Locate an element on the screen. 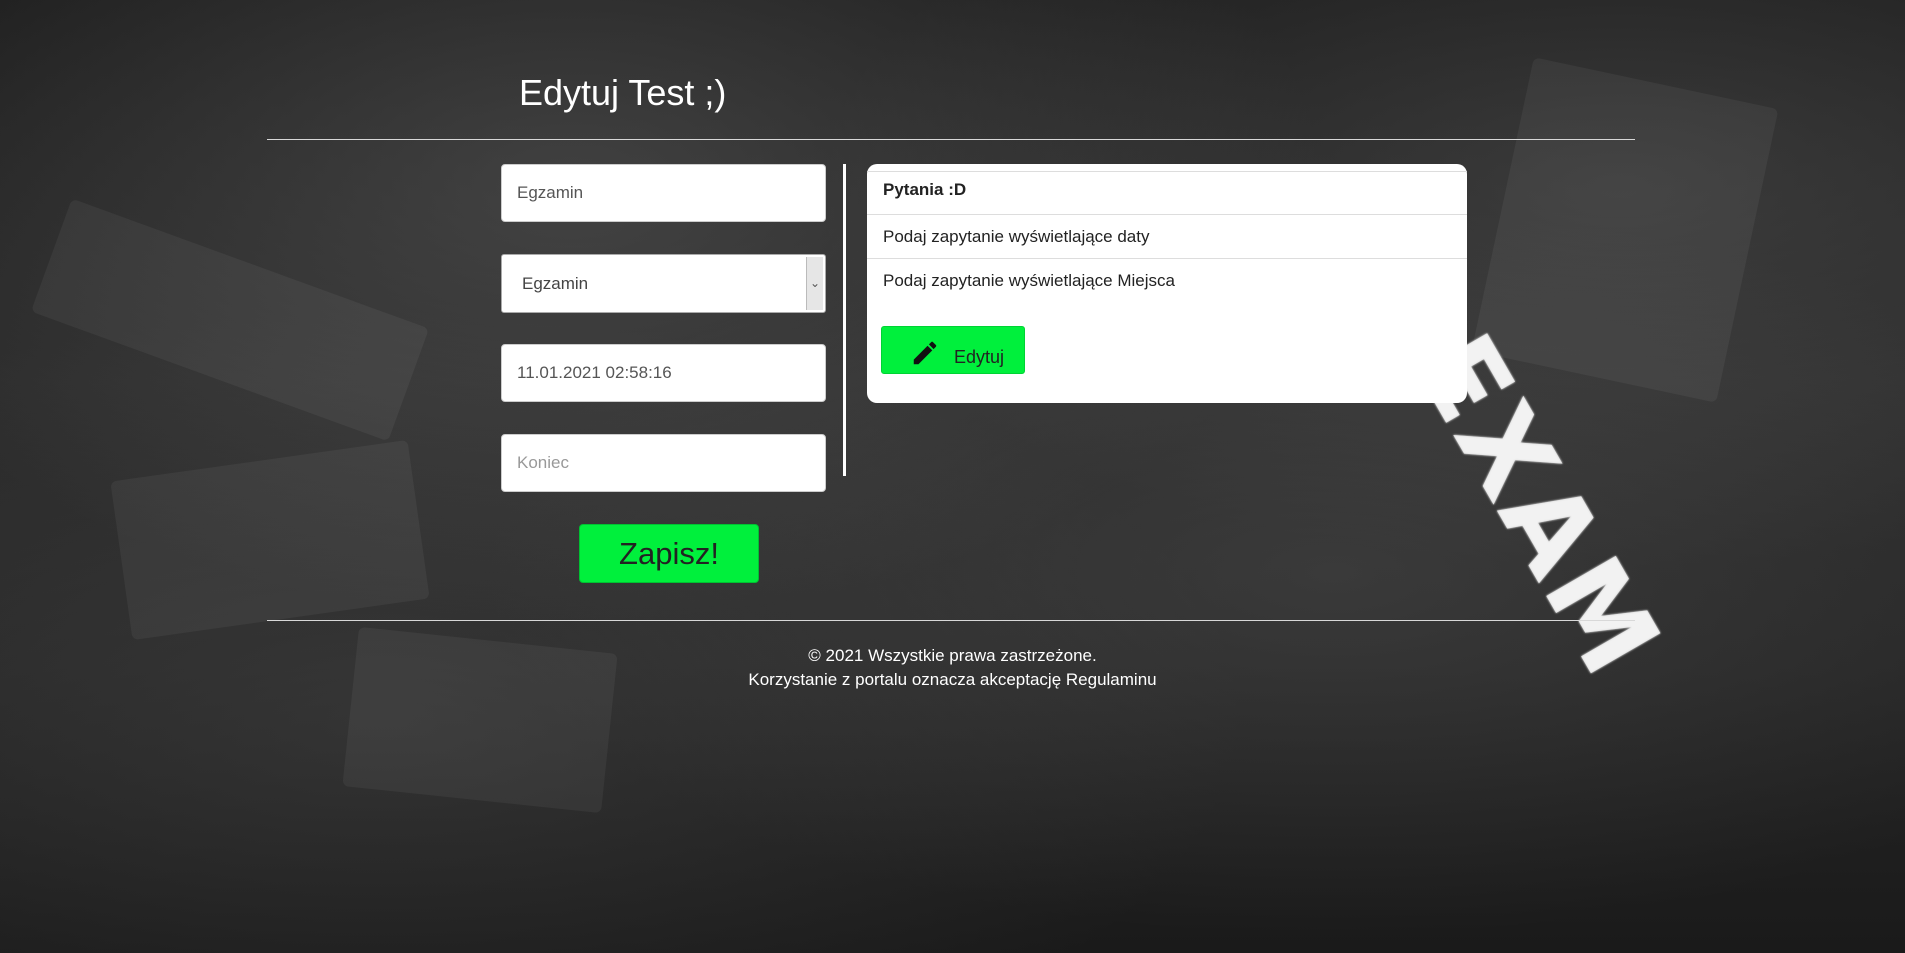 The height and width of the screenshot is (953, 1905). footer-copyright: © 2021 Wszystkie prawa zastrzeżone. is located at coordinates (952, 655).